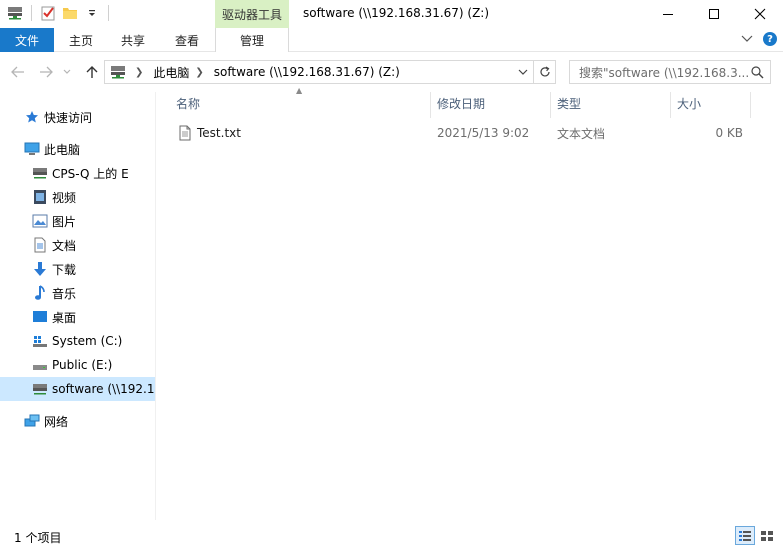 Image resolution: width=783 pixels, height=548 pixels. What do you see at coordinates (581, 133) in the screenshot?
I see `file-type: 文本文档` at bounding box center [581, 133].